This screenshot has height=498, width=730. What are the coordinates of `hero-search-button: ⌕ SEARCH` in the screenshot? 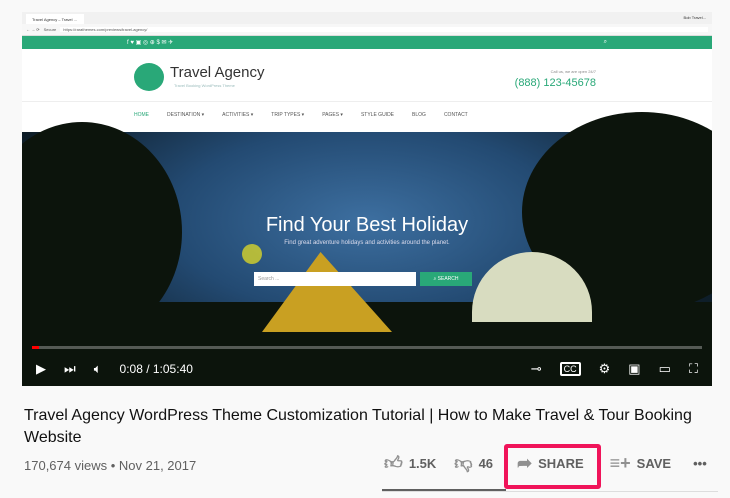 It's located at (446, 279).